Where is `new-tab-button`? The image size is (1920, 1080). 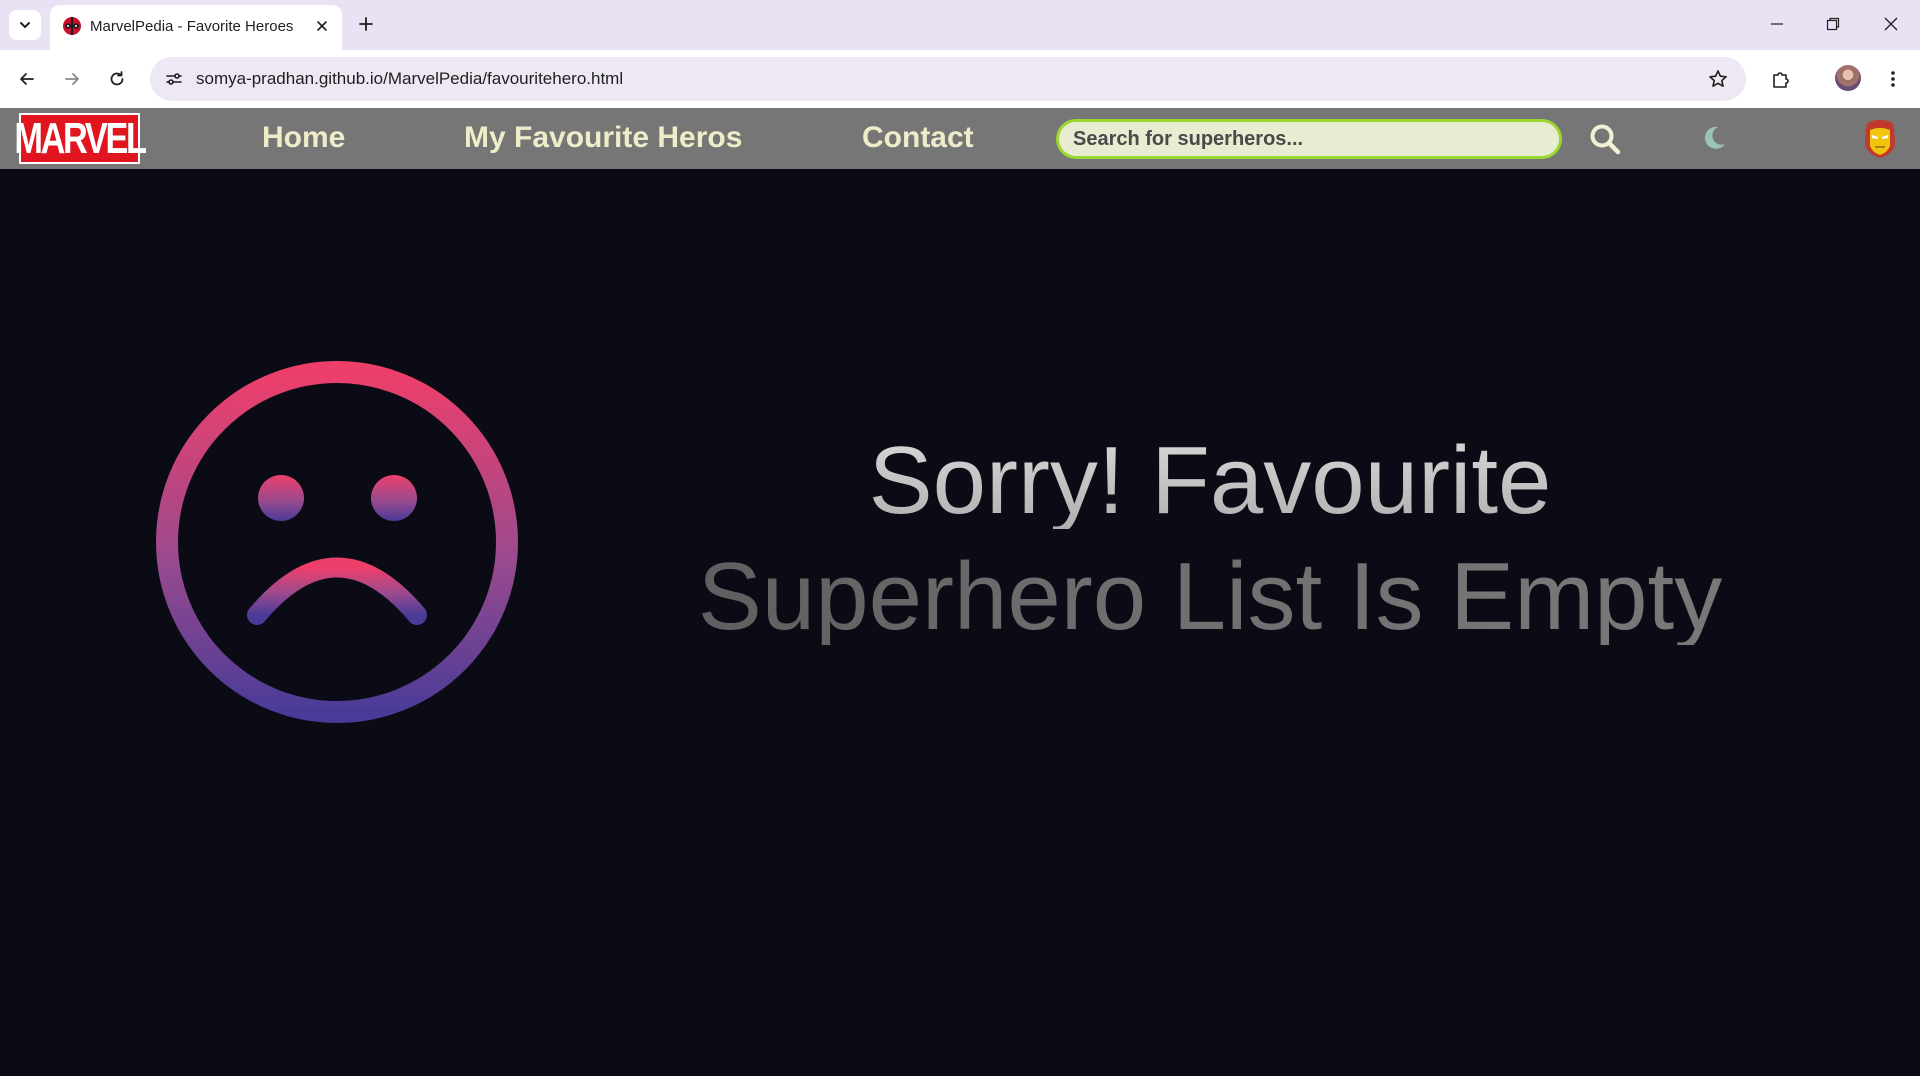
new-tab-button is located at coordinates (366, 24).